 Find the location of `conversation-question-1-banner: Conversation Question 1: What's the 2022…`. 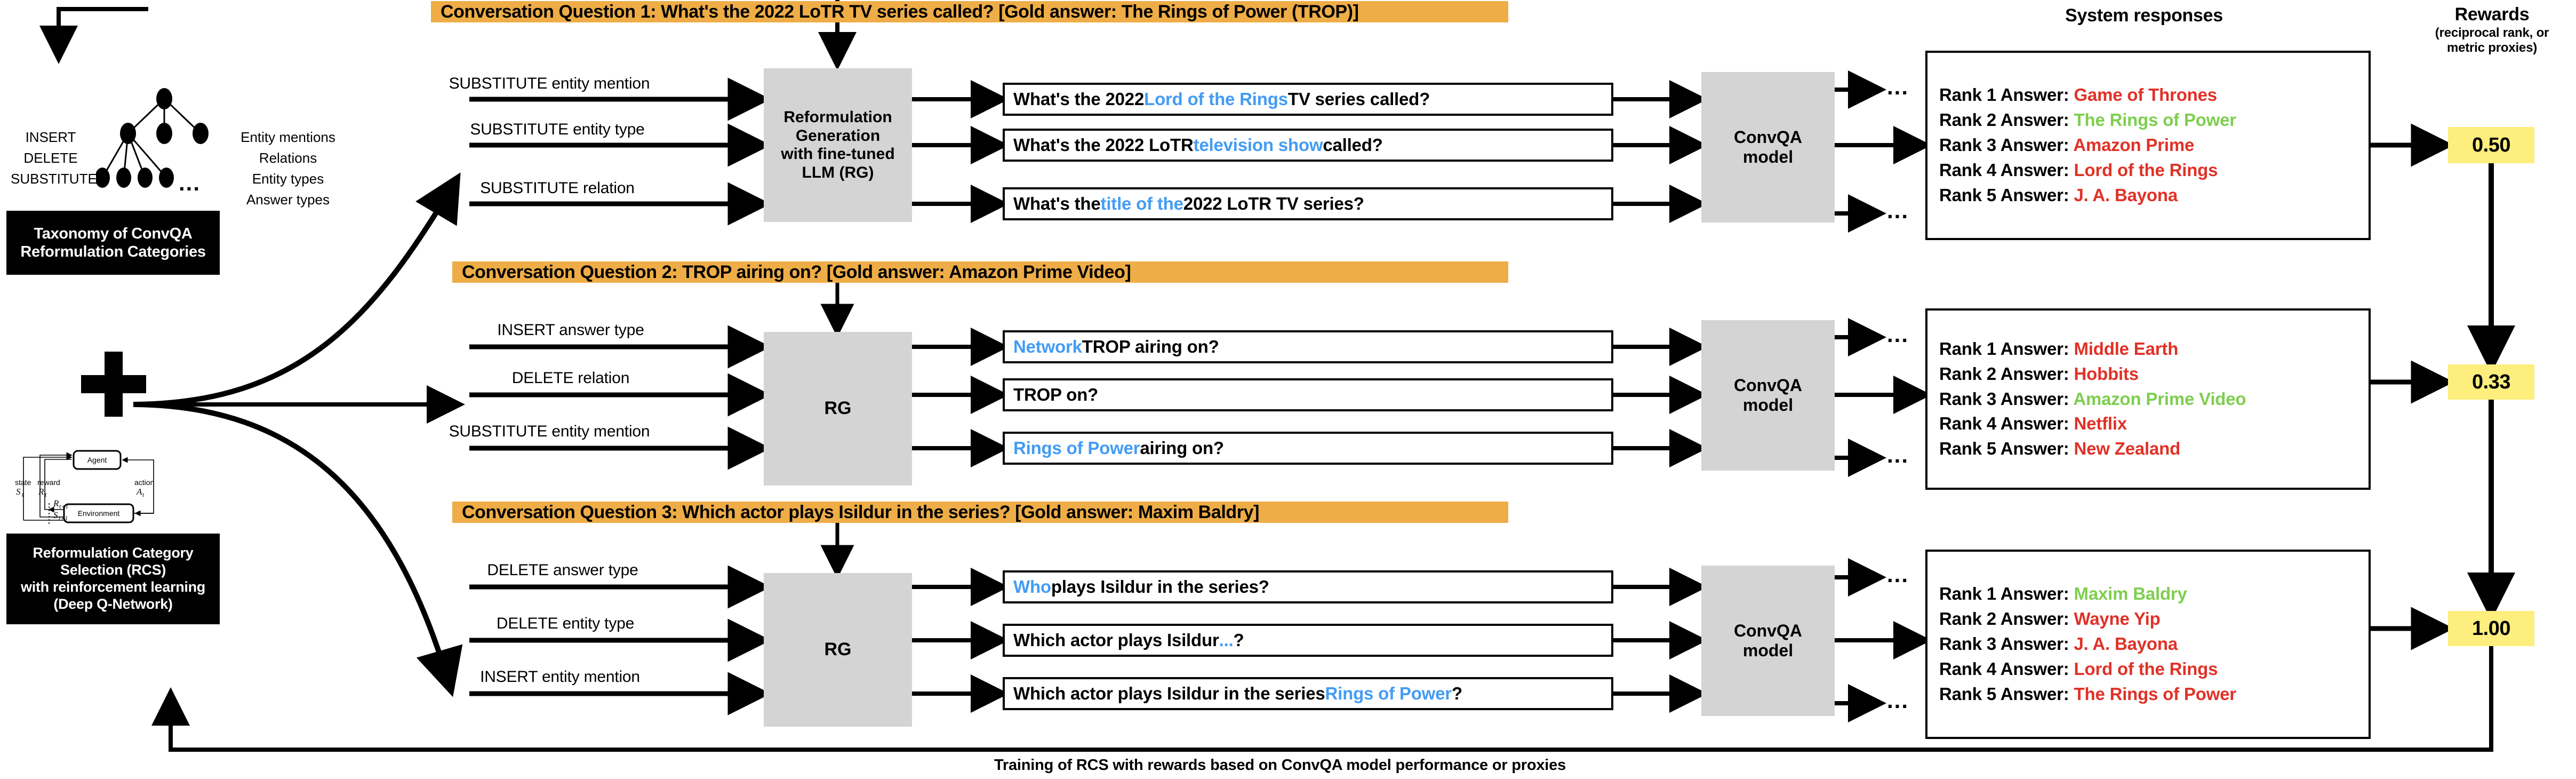

conversation-question-1-banner: Conversation Question 1: What's the 2022… is located at coordinates (969, 11).